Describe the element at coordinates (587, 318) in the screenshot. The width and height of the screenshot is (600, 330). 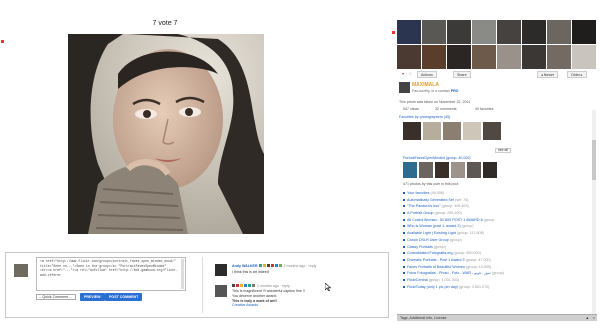
I see `chevron-up-icon: ▲` at that location.